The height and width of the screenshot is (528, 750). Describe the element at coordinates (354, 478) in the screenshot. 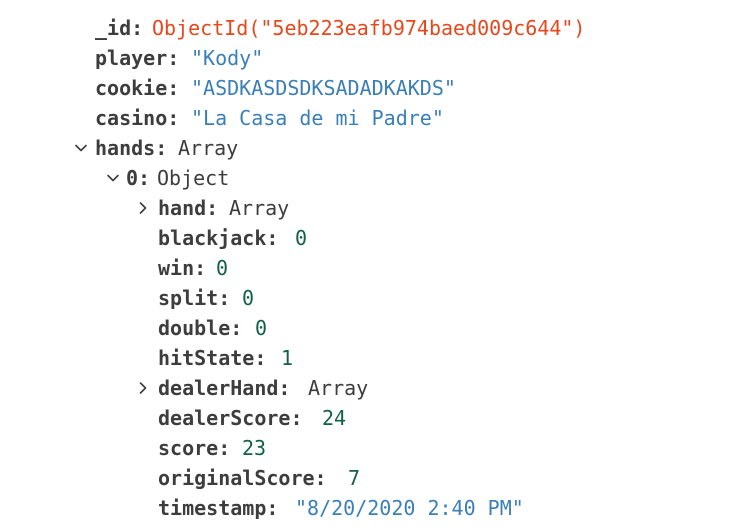

I see `field-value-number: 7` at that location.